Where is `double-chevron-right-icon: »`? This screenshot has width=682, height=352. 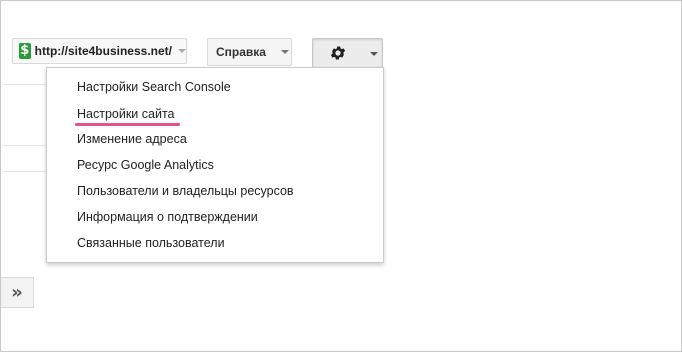 double-chevron-right-icon: » is located at coordinates (17, 292).